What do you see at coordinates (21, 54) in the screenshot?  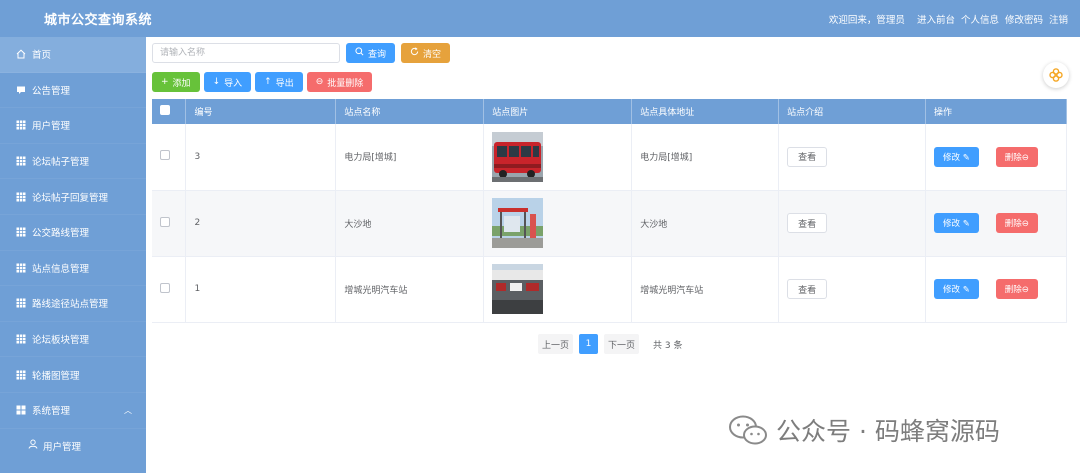 I see `home-icon` at bounding box center [21, 54].